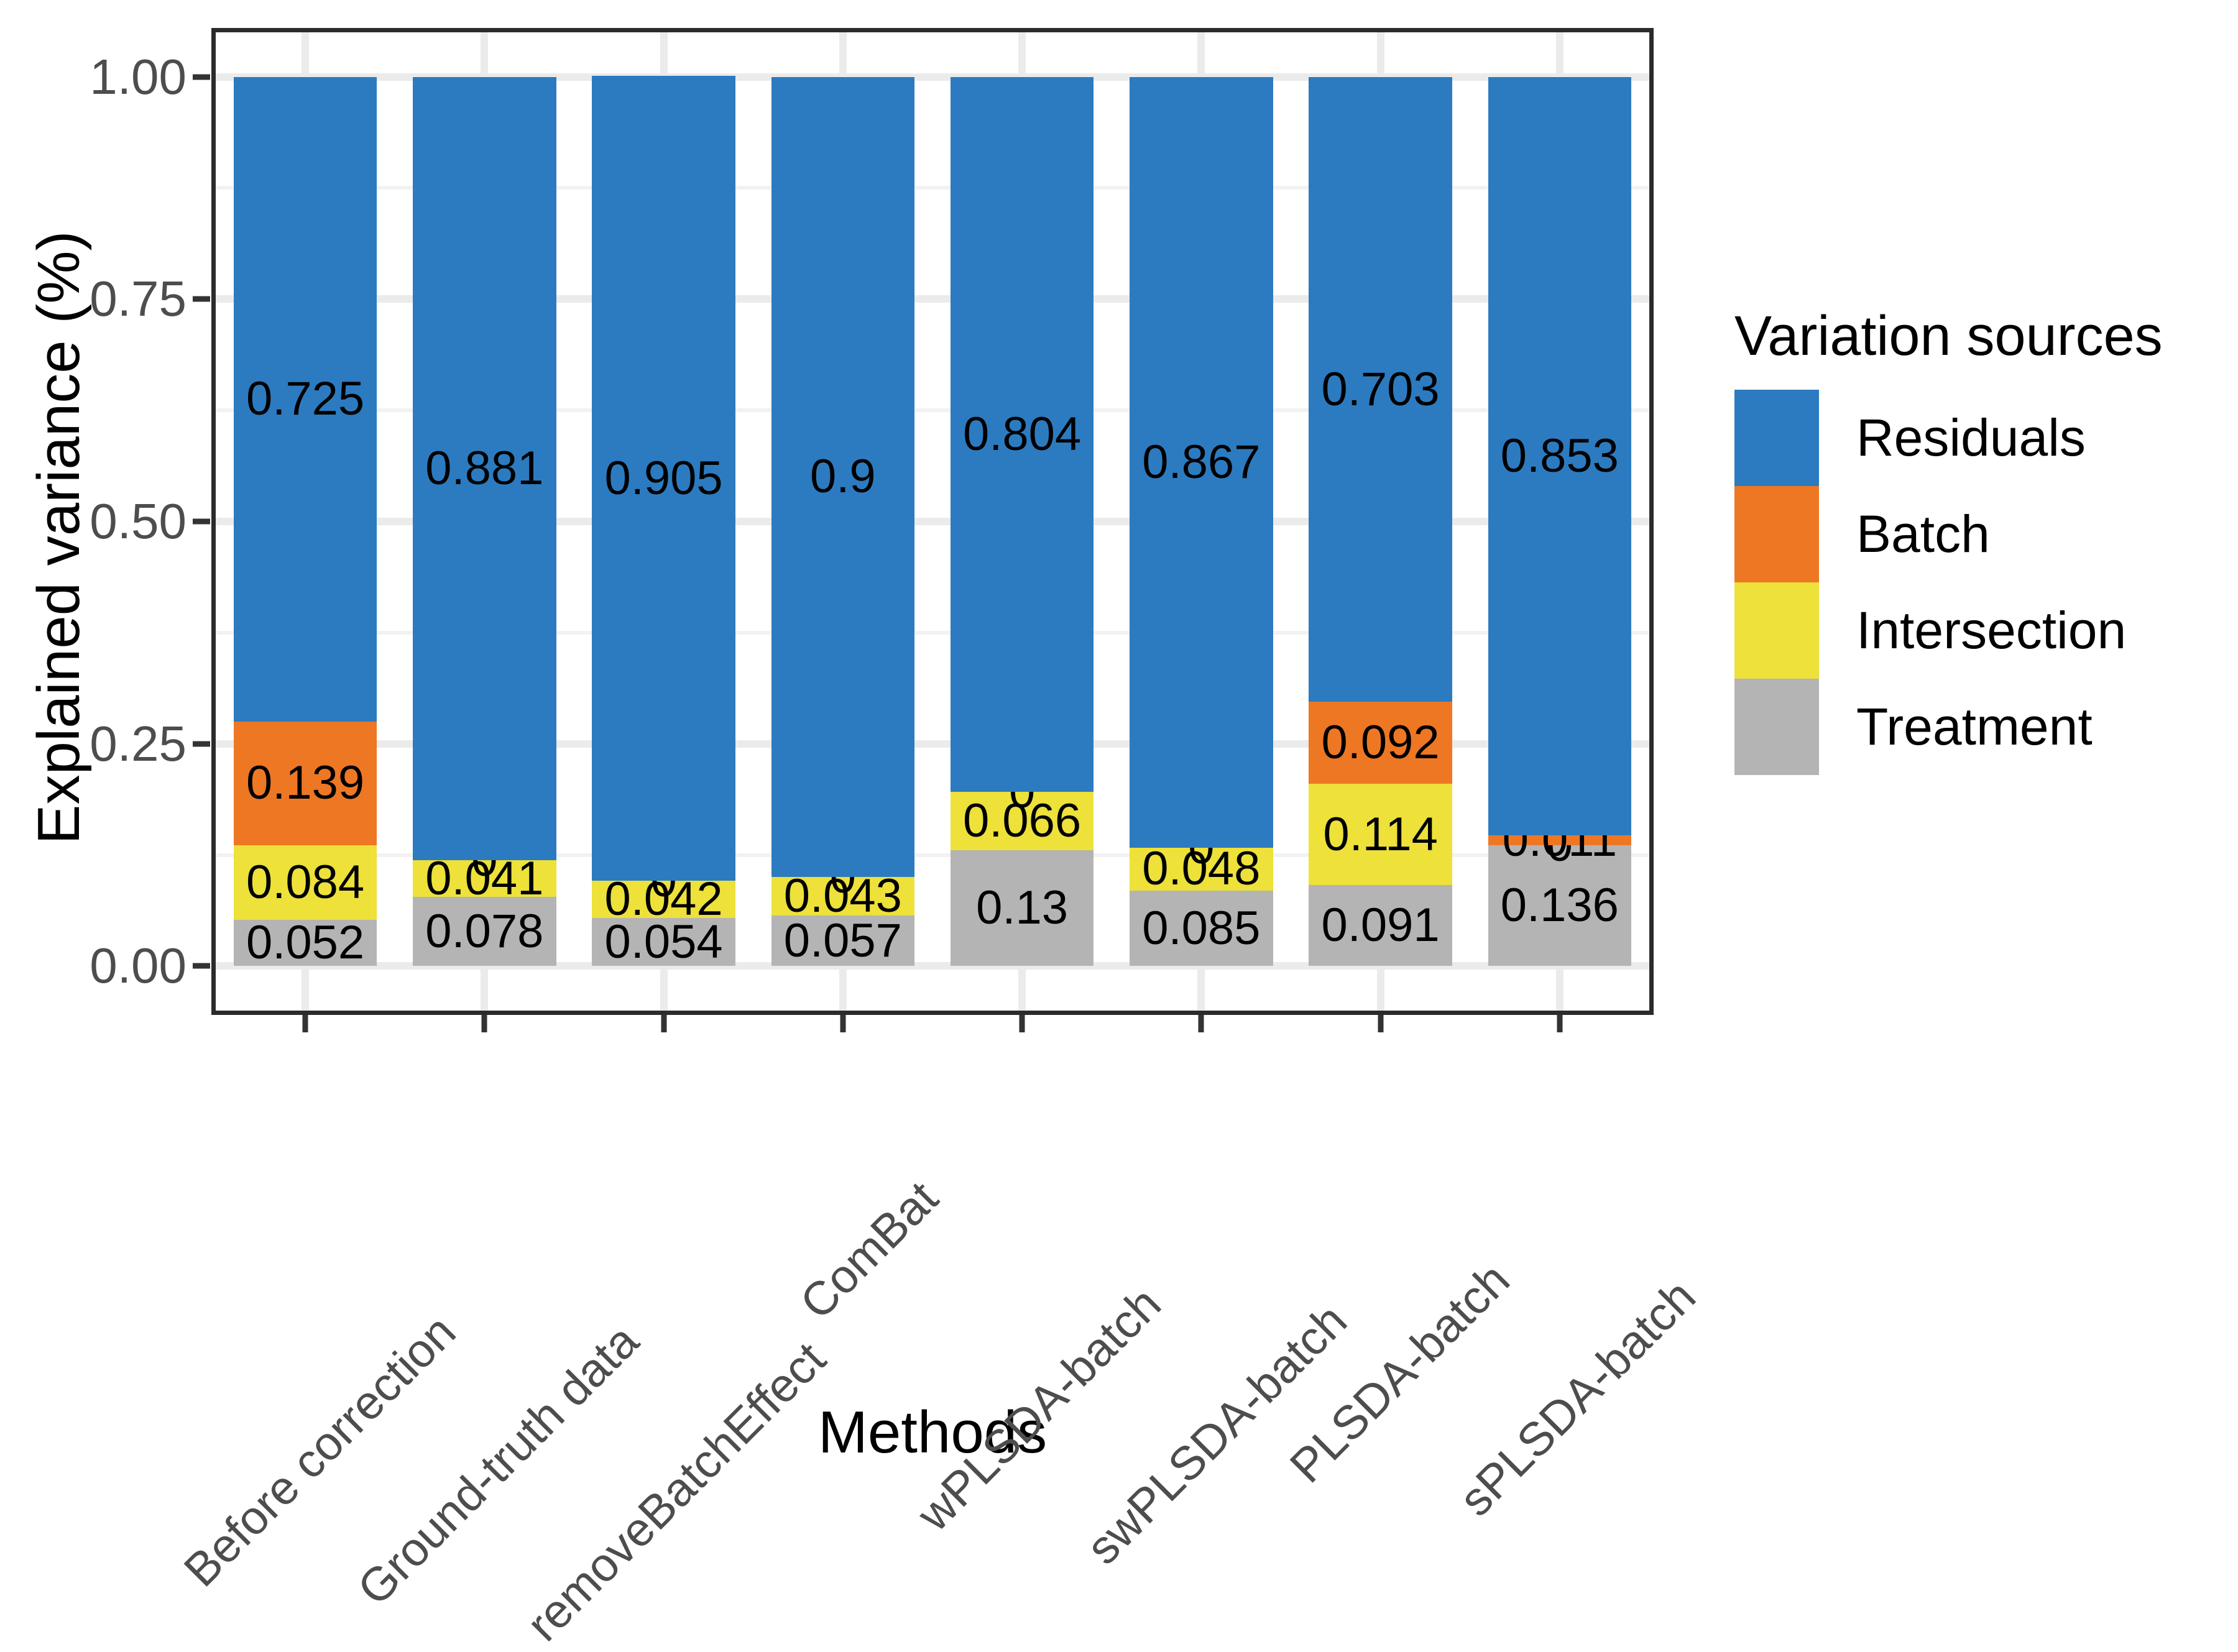  I want to click on bar-value-label: 0.9, so click(843, 476).